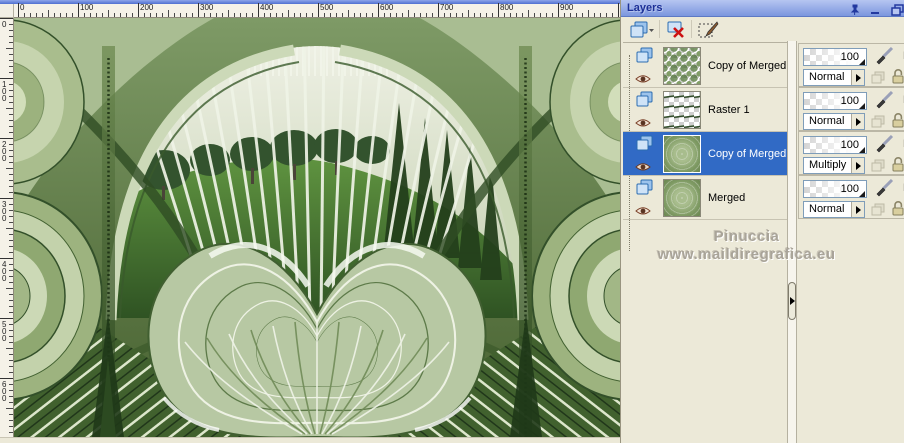 Image resolution: width=904 pixels, height=443 pixels. Describe the element at coordinates (705, 66) in the screenshot. I see `layer-row: Copy of Merged` at that location.